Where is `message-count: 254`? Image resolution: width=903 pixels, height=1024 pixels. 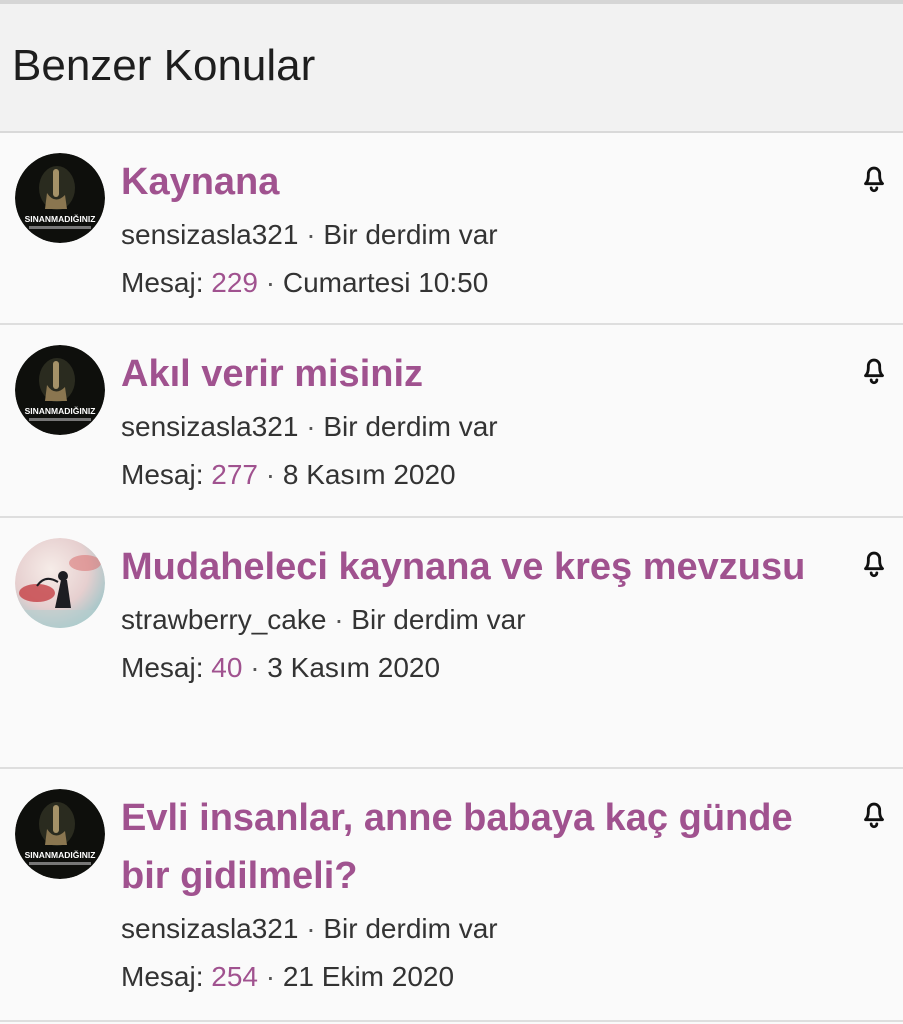
message-count: 254 is located at coordinates (234, 976).